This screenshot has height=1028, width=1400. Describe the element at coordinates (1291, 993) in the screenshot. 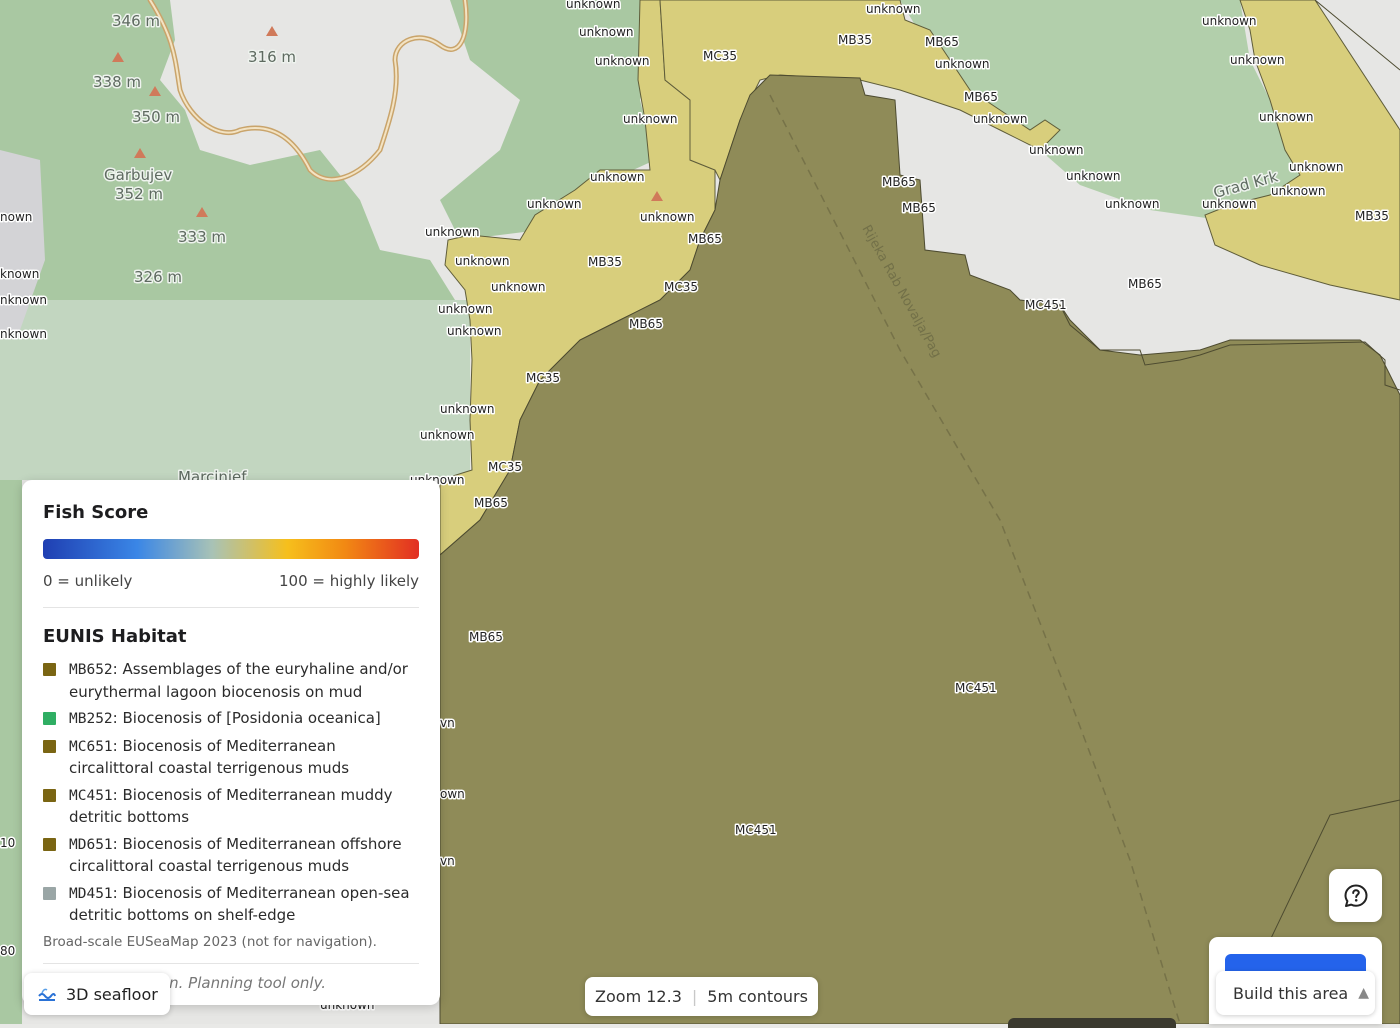

I see `build-area-label: Build this area` at that location.